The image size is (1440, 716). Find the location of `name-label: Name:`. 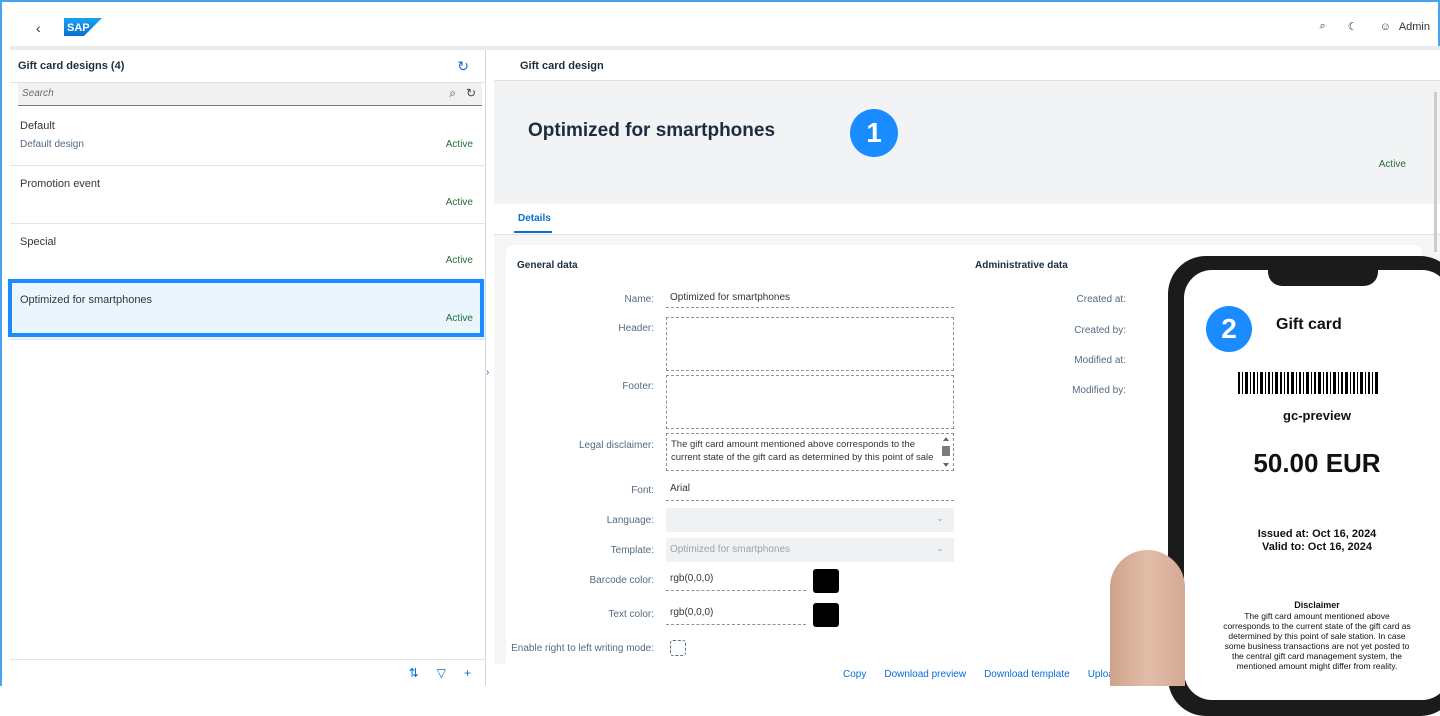

name-label: Name: is located at coordinates (639, 299).